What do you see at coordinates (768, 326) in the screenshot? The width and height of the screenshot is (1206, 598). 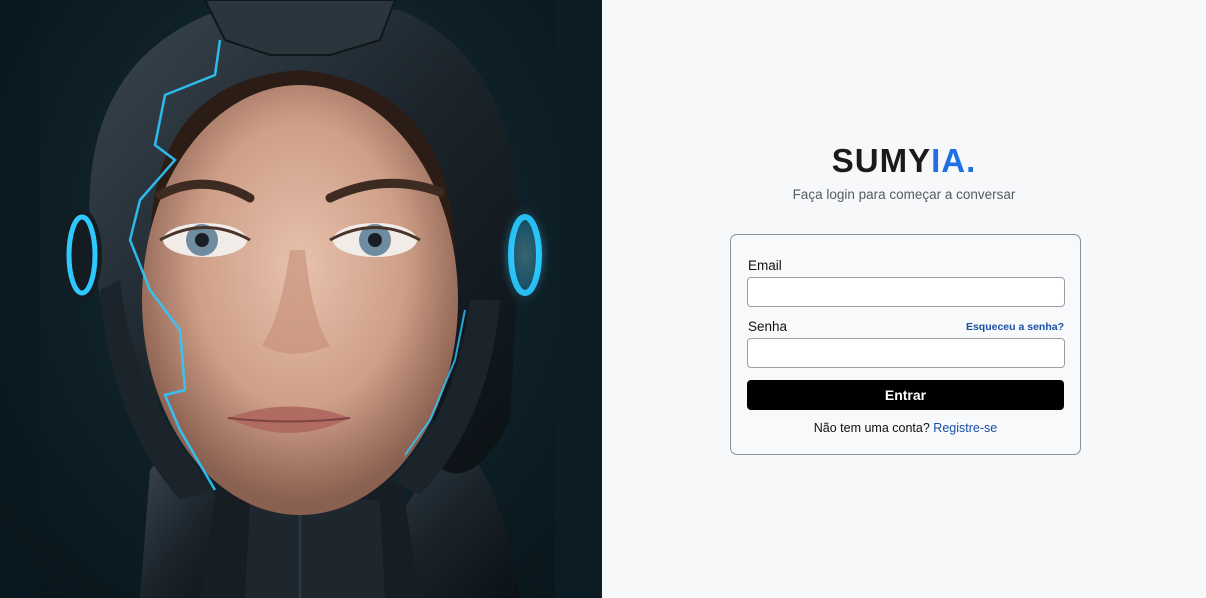 I see `password-label: Senha` at bounding box center [768, 326].